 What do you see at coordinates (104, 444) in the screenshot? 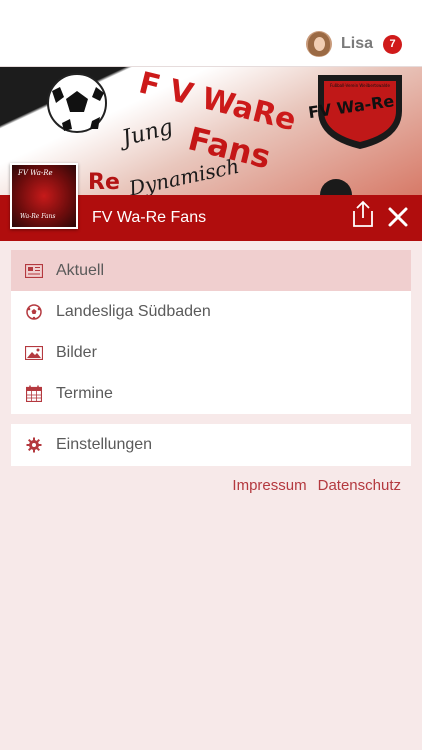
I see `menu-item-label: Einstellungen` at bounding box center [104, 444].